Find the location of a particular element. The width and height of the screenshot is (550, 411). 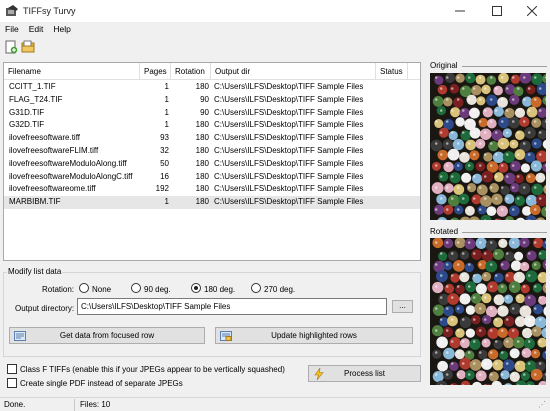

column-pages: Pages is located at coordinates (155, 71).